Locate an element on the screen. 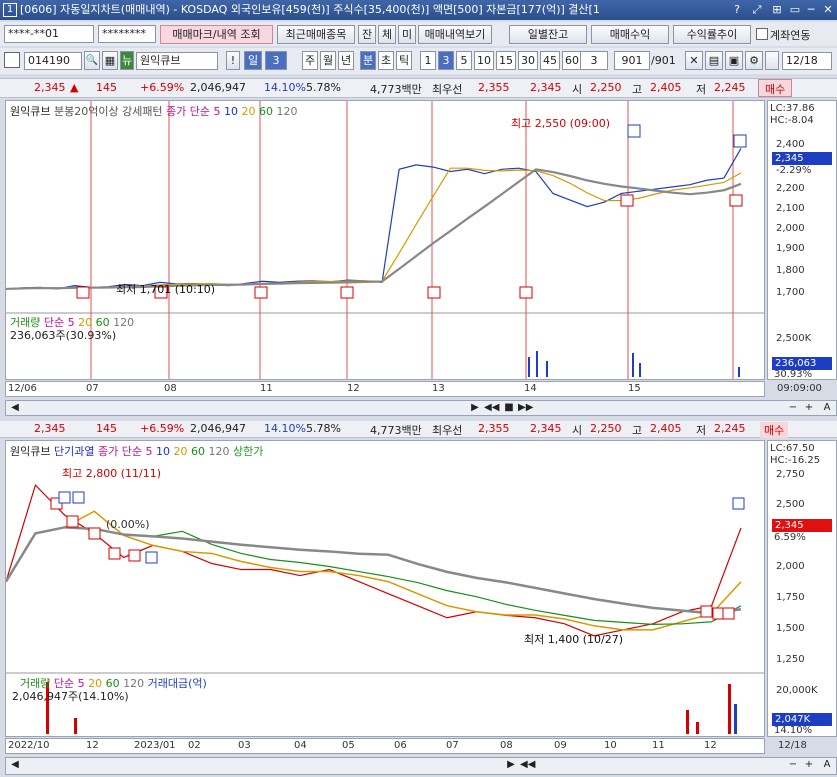  q2-amount: 4,773백만 is located at coordinates (396, 430).